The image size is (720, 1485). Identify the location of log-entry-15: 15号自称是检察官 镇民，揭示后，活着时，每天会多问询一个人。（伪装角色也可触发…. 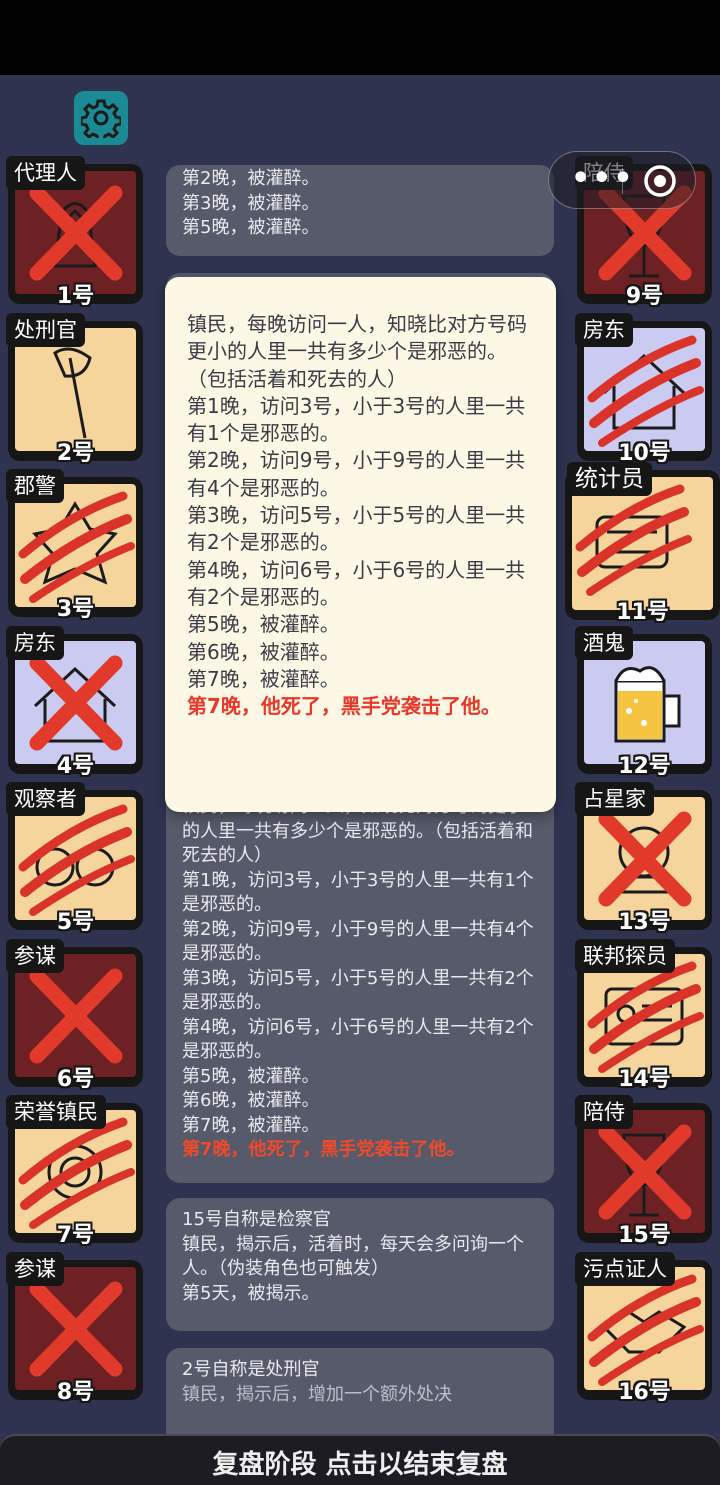
(360, 1264).